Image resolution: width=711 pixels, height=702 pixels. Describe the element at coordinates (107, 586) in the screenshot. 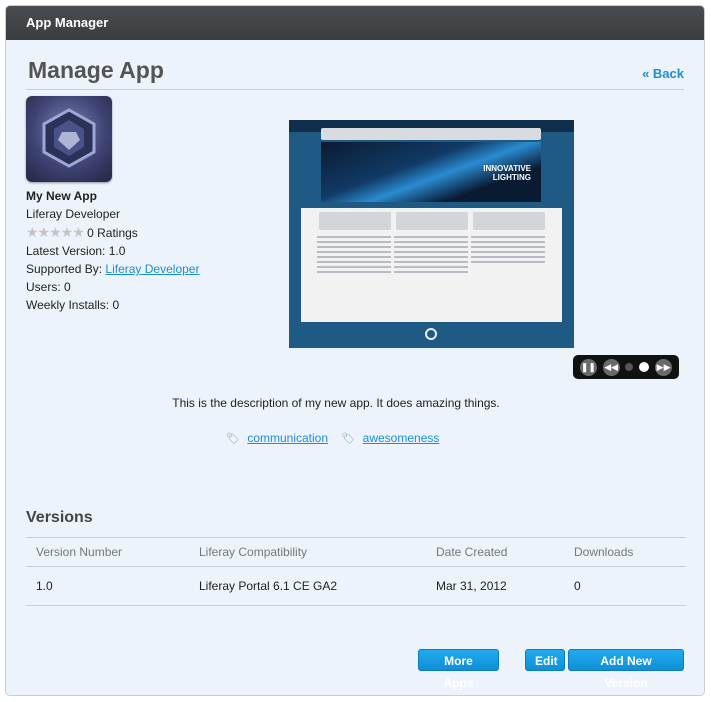

I see `table-cell: 1.0` at that location.